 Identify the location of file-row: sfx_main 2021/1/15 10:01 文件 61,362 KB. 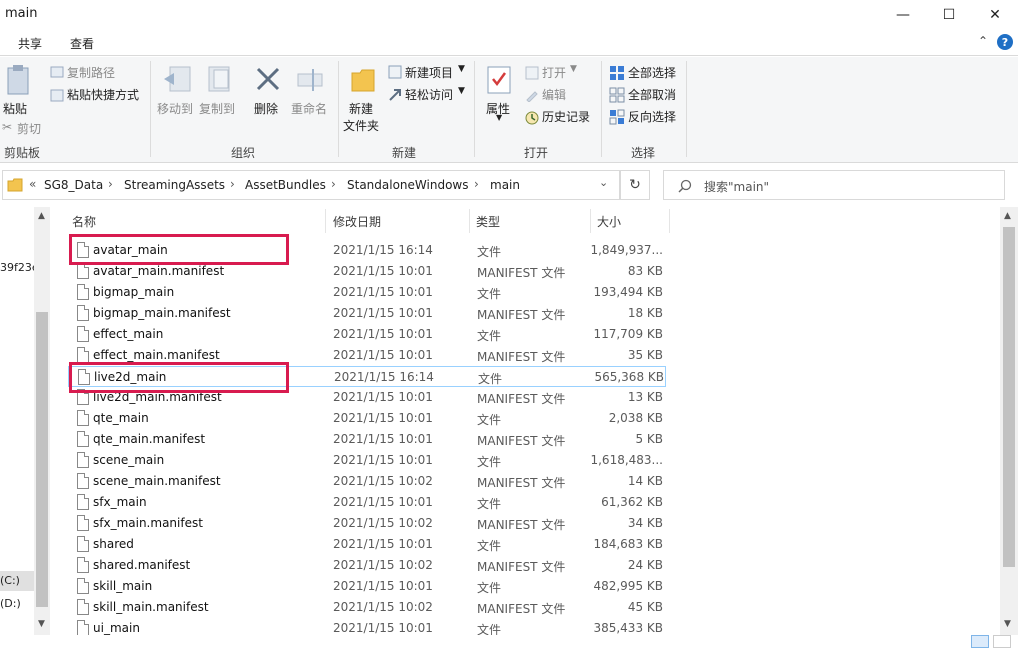
(367, 502).